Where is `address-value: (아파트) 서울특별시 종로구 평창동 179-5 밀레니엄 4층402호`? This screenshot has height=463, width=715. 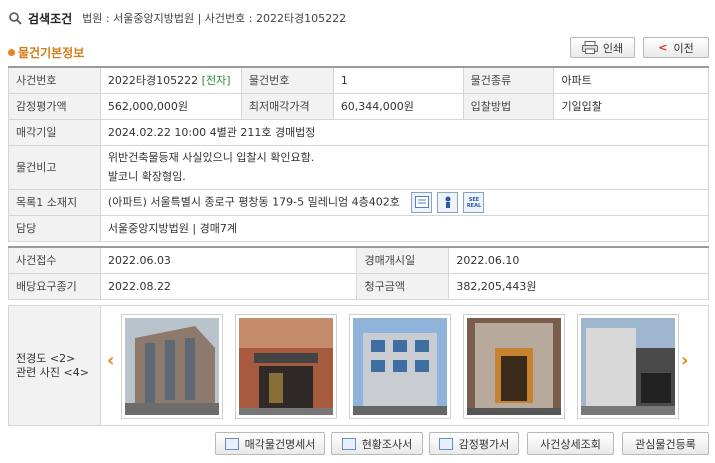 address-value: (아파트) 서울특별시 종로구 평창동 179-5 밀레니엄 4층402호 is located at coordinates (253, 201).